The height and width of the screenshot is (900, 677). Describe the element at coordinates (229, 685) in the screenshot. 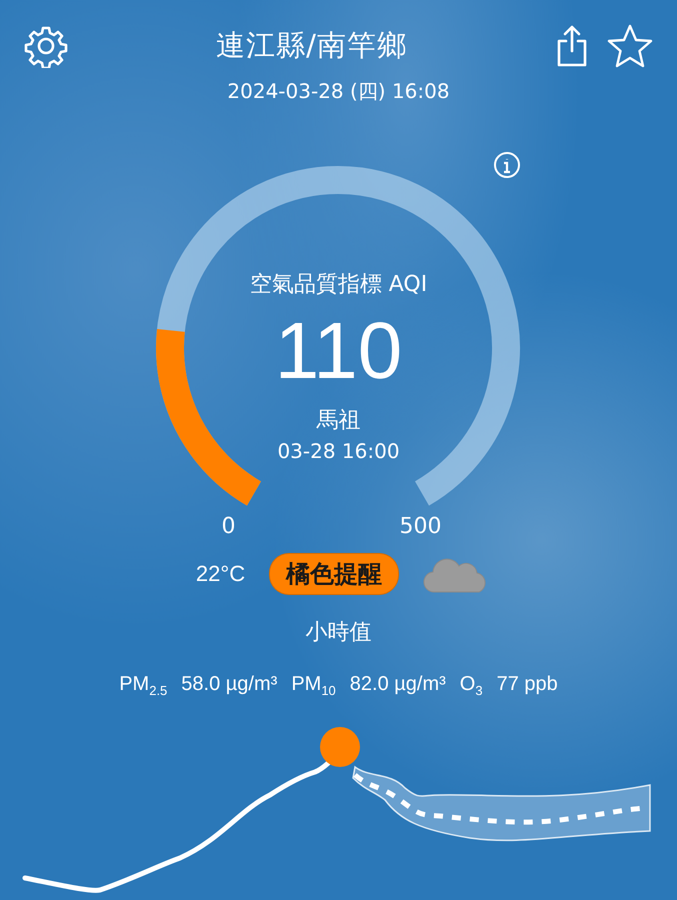

I see `pollutant-value: 58.0 µg/m³` at that location.